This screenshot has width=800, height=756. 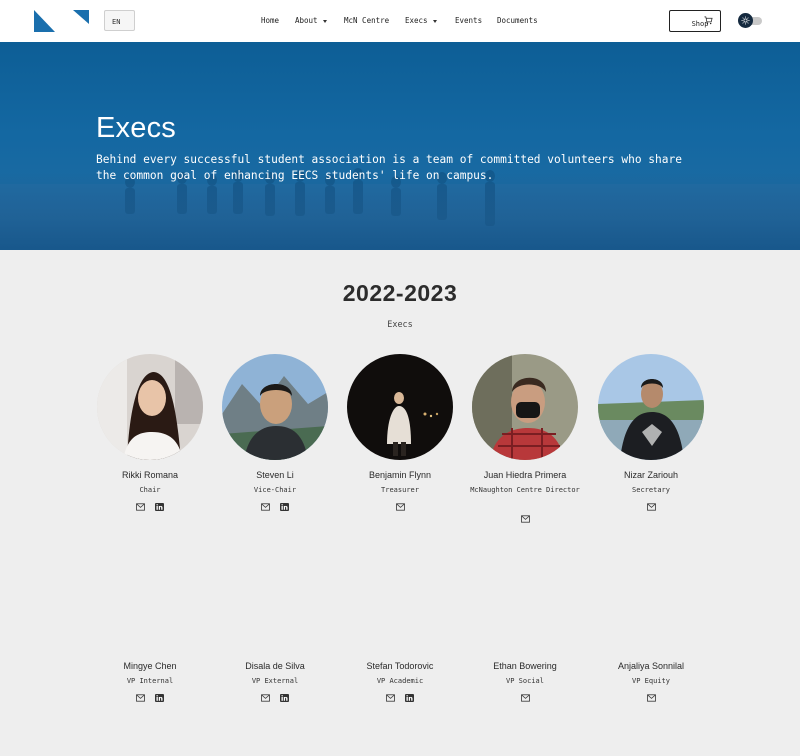 I want to click on exec-role: Chair, so click(x=150, y=490).